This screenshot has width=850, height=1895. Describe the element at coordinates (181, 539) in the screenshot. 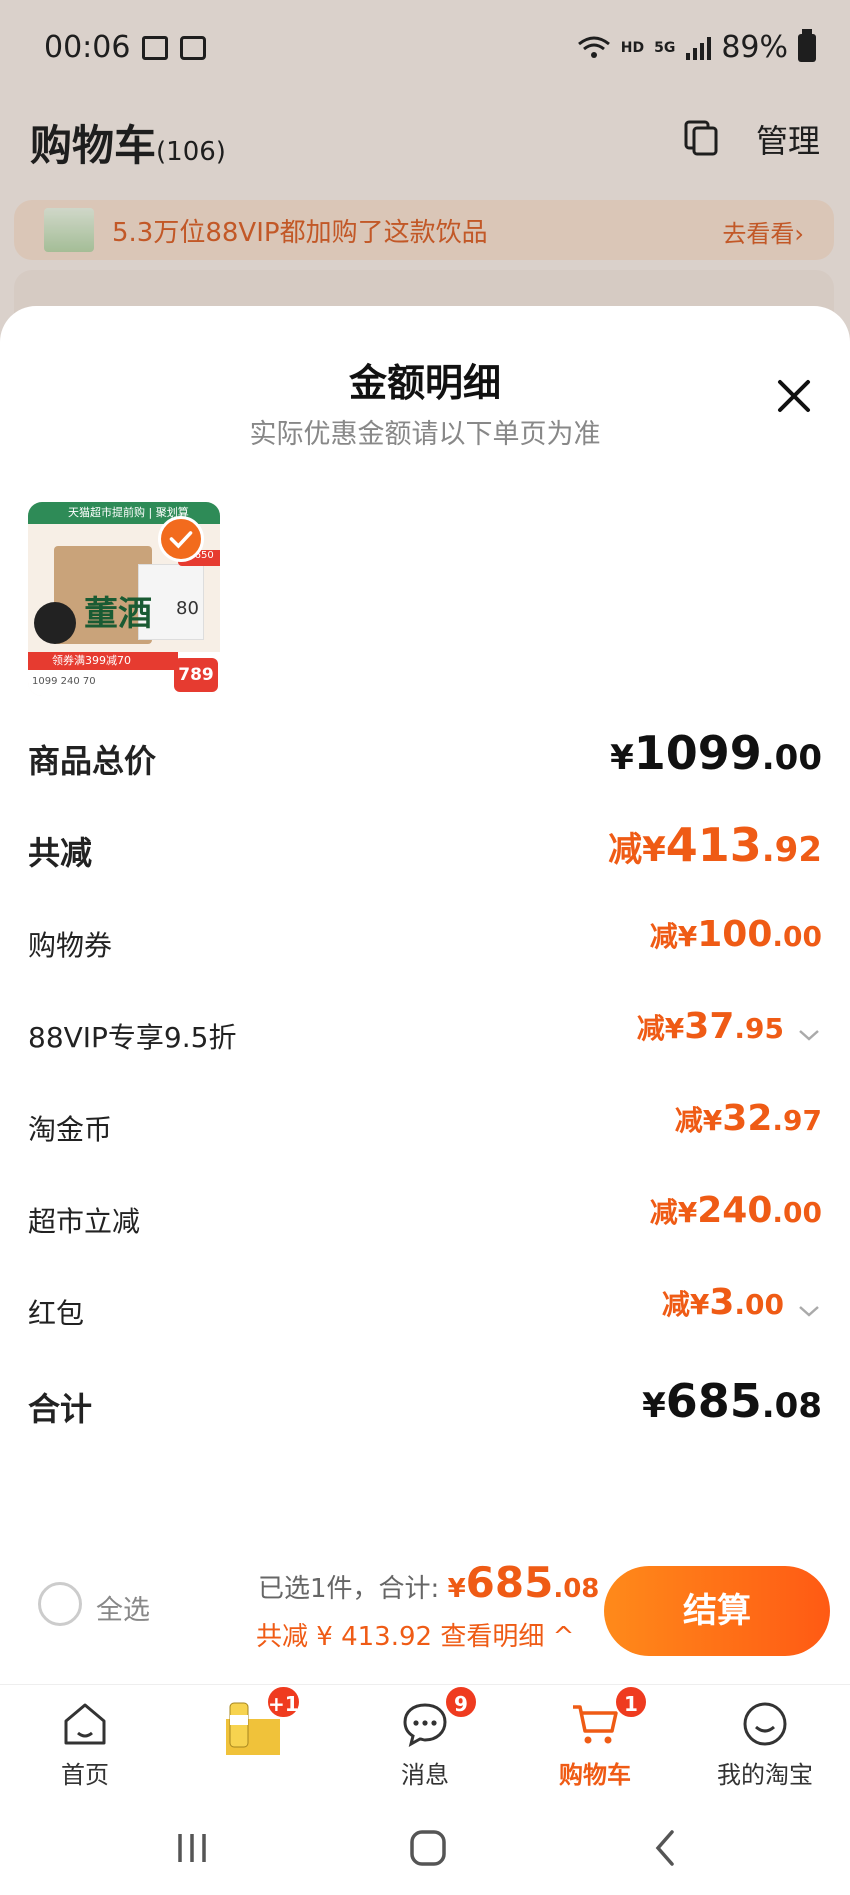

I see `selected-check-icon` at that location.